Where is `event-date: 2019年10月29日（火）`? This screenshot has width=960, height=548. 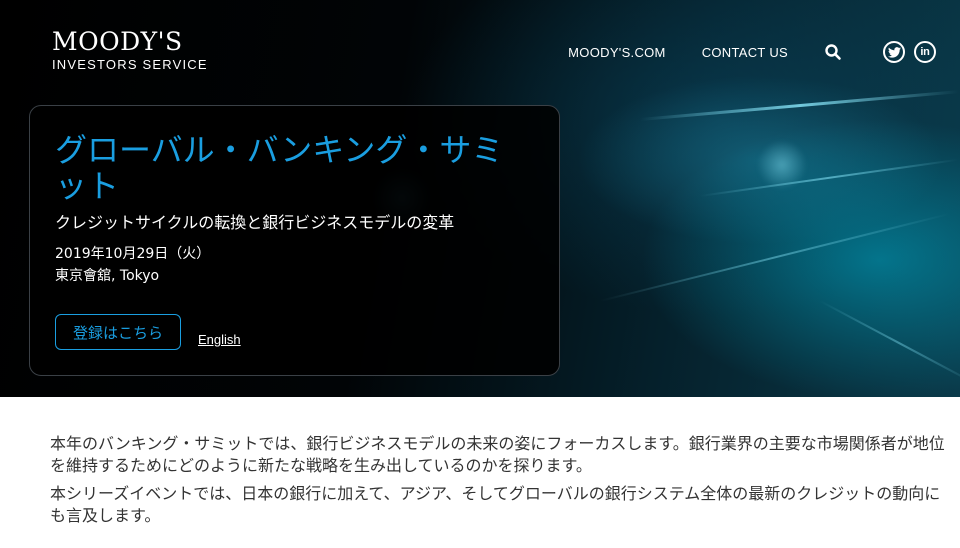
event-date: 2019年10月29日（火） is located at coordinates (133, 254).